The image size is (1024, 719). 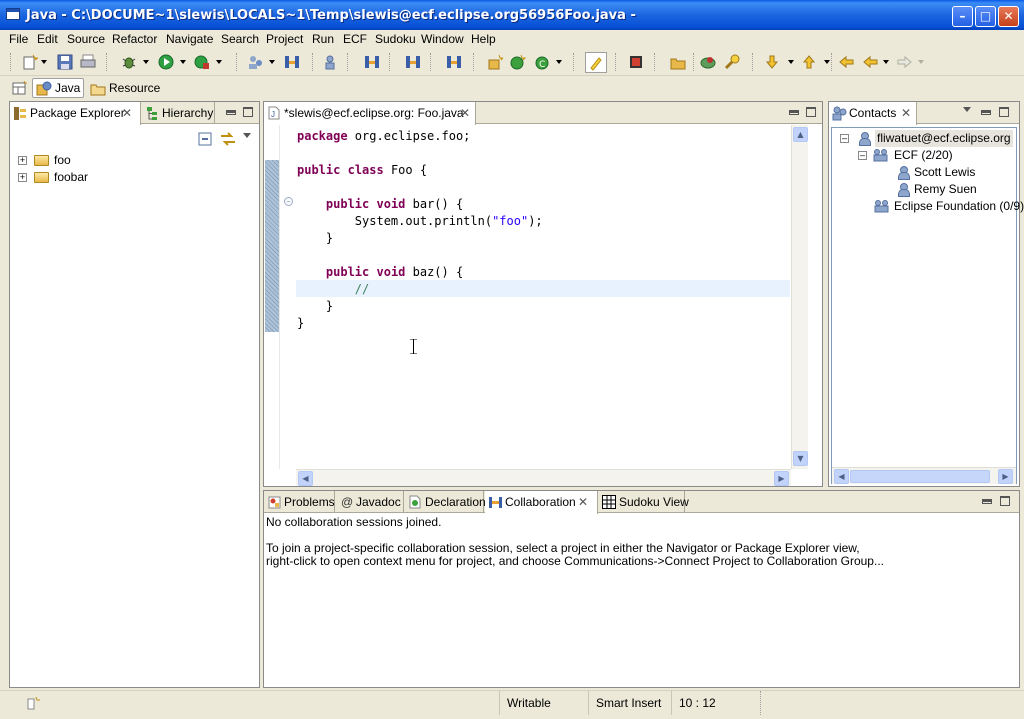 I want to click on menu-ecf: ECF, so click(x=355, y=39).